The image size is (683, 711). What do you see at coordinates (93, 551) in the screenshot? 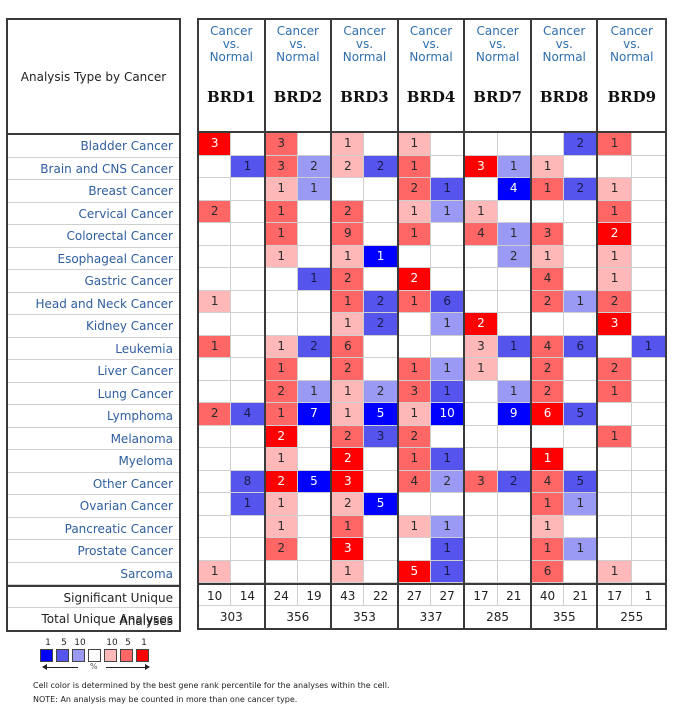
I see `cancer-label: Prostate Cancer` at bounding box center [93, 551].